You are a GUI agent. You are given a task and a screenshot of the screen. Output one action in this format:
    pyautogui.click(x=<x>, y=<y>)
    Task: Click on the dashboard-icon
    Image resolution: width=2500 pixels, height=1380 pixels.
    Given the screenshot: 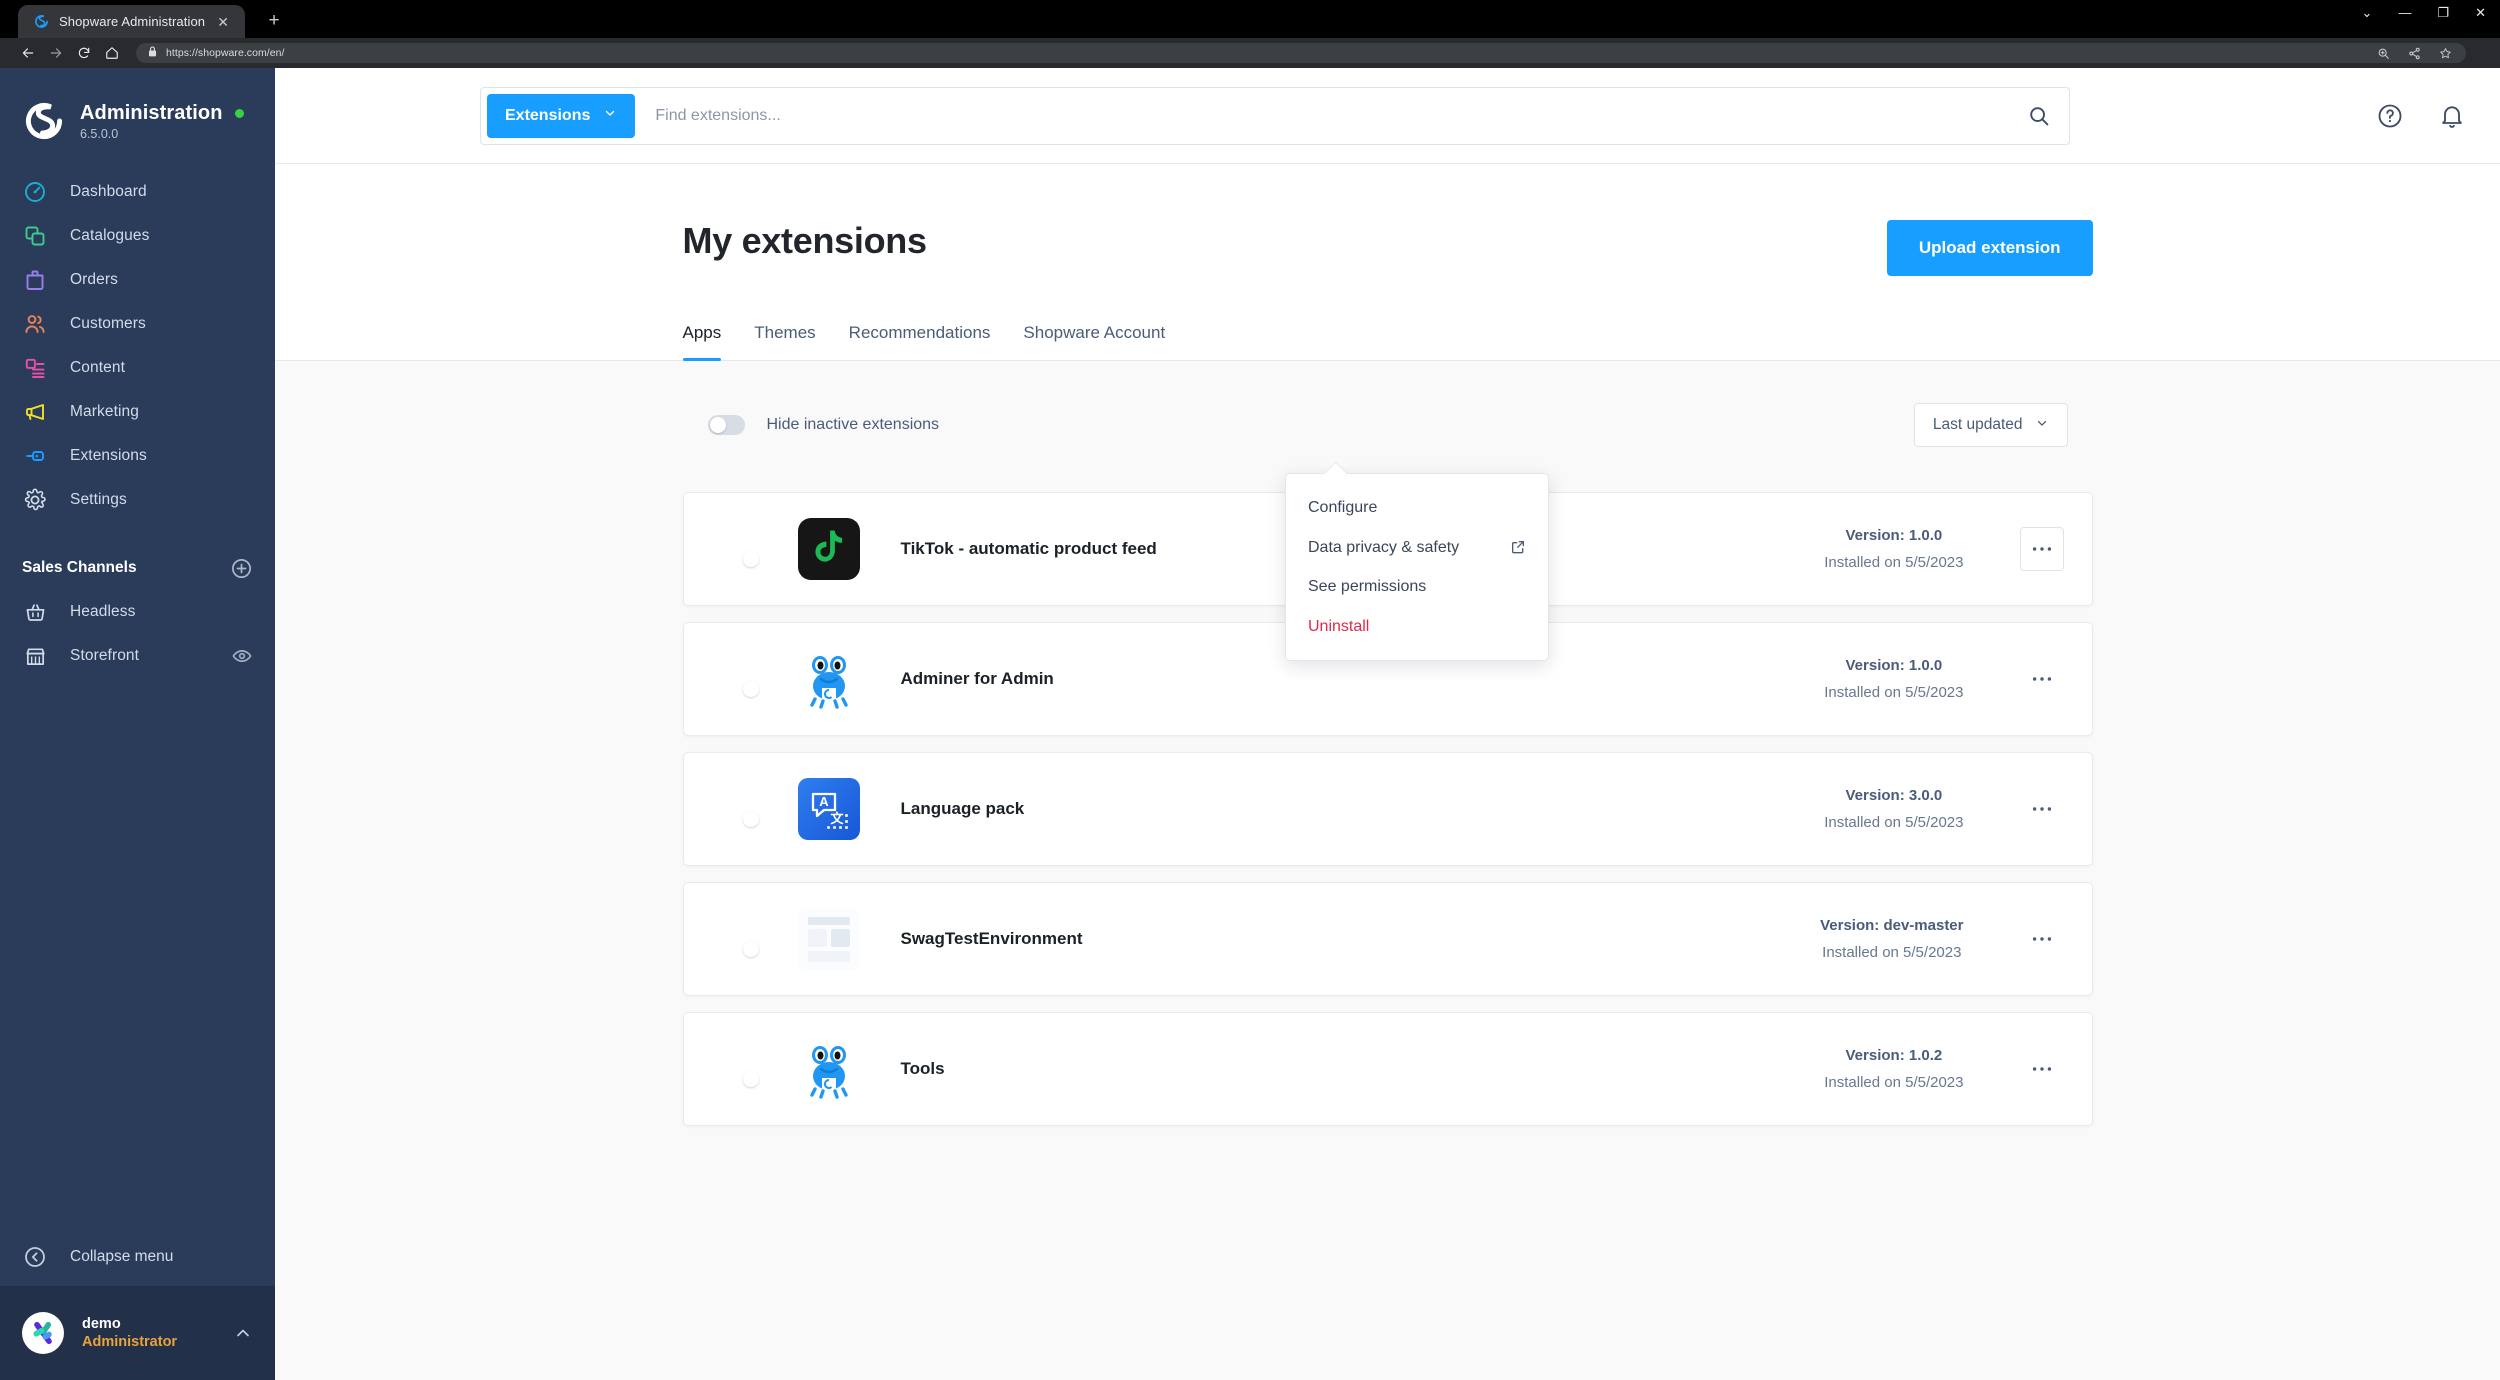 What is the action you would take?
    pyautogui.click(x=35, y=192)
    